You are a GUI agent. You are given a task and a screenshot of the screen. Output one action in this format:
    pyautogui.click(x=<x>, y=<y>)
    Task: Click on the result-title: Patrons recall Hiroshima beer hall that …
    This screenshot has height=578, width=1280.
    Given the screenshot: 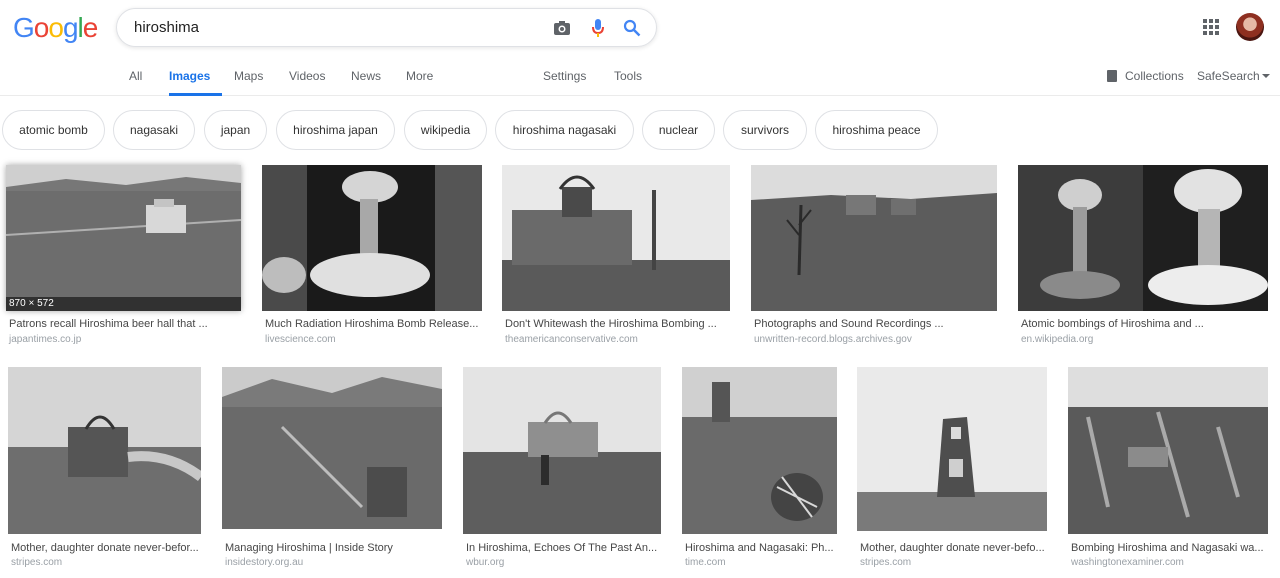 What is the action you would take?
    pyautogui.click(x=108, y=324)
    